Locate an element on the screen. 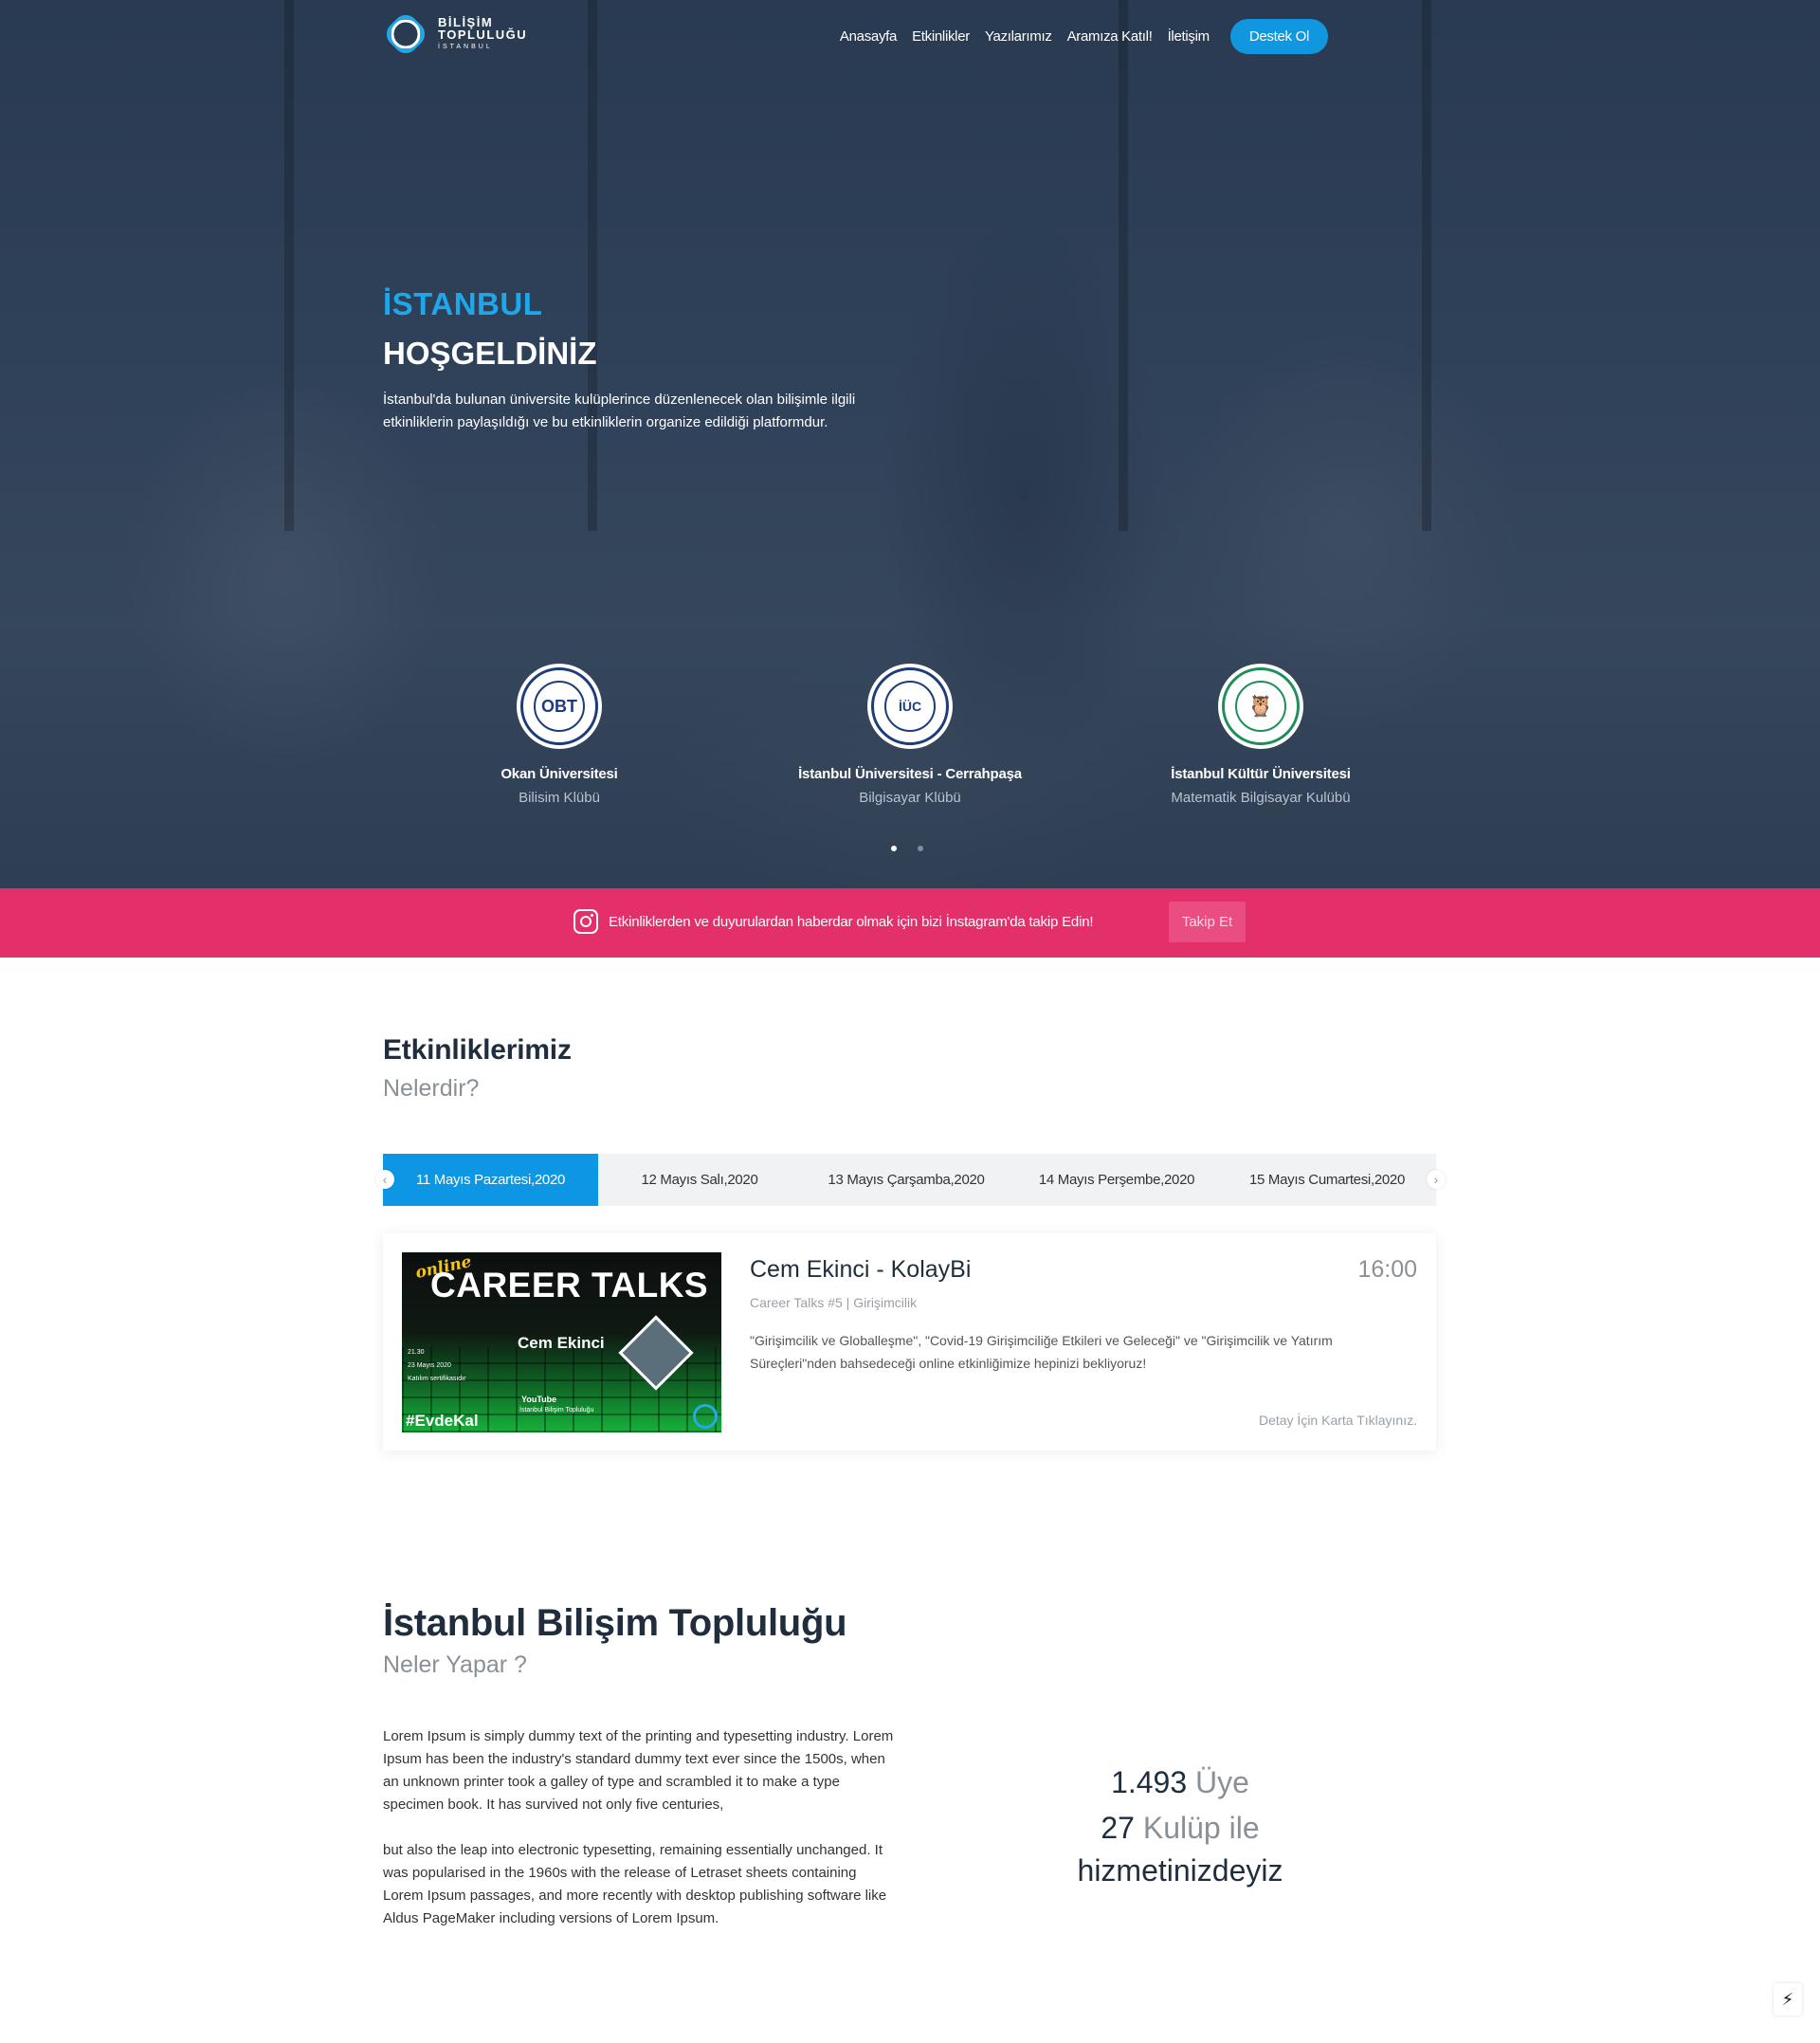 This screenshot has height=2043, width=1820. site-logo: BİLİŞİM TOPLULUĞU İSTANBUL is located at coordinates (455, 34).